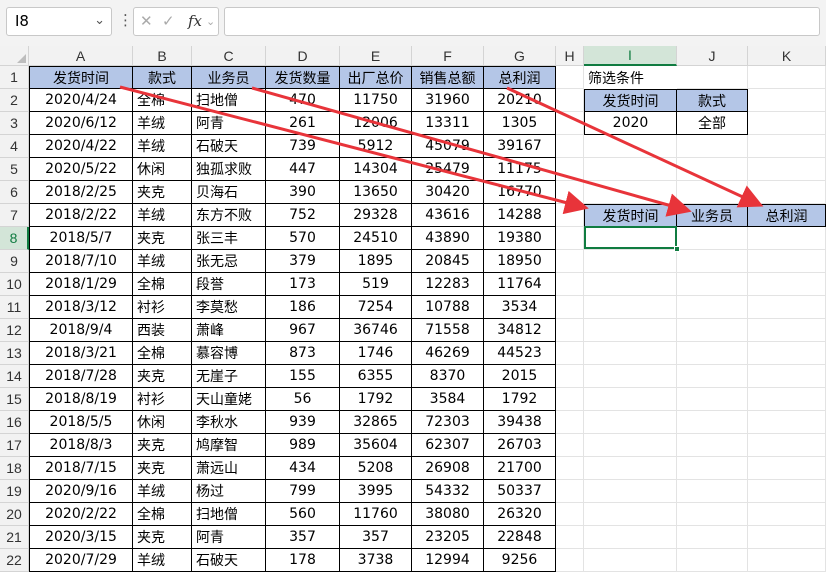 This screenshot has width=826, height=574. What do you see at coordinates (81, 468) in the screenshot?
I see `table-cell: 2018/7/15` at bounding box center [81, 468].